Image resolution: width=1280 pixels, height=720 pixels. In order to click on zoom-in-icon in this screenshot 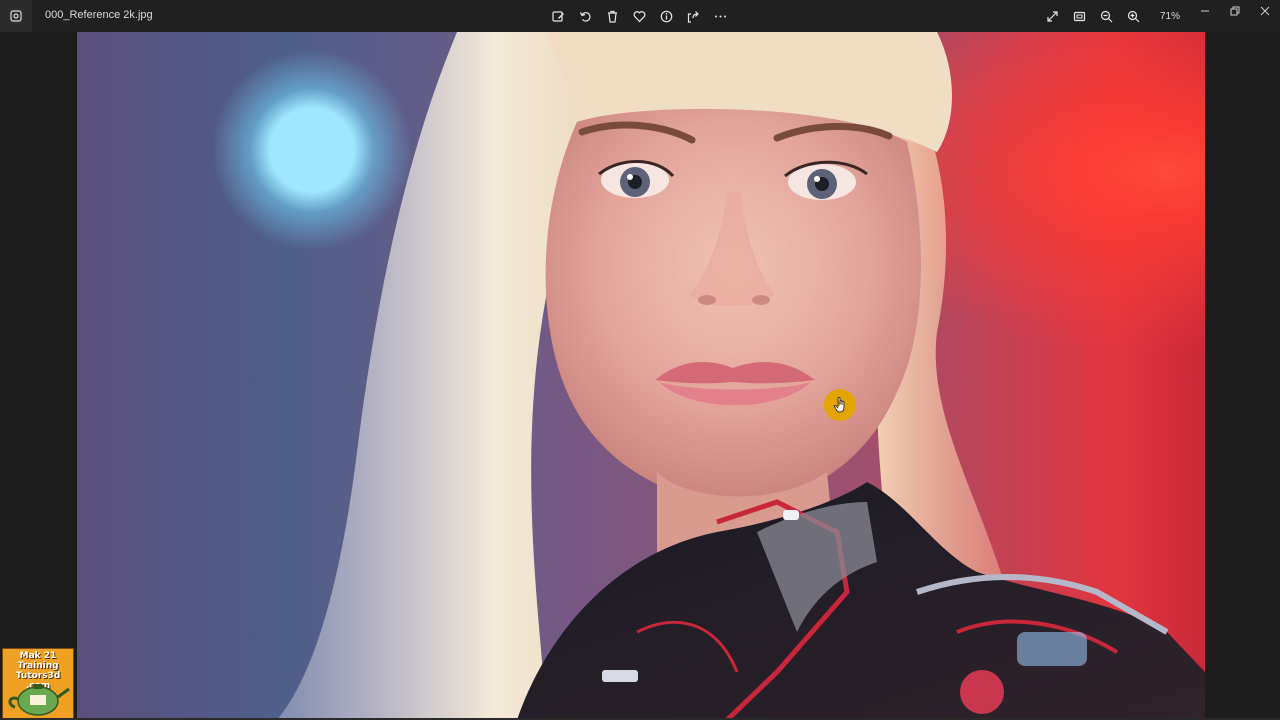, I will do `click(1133, 16)`.